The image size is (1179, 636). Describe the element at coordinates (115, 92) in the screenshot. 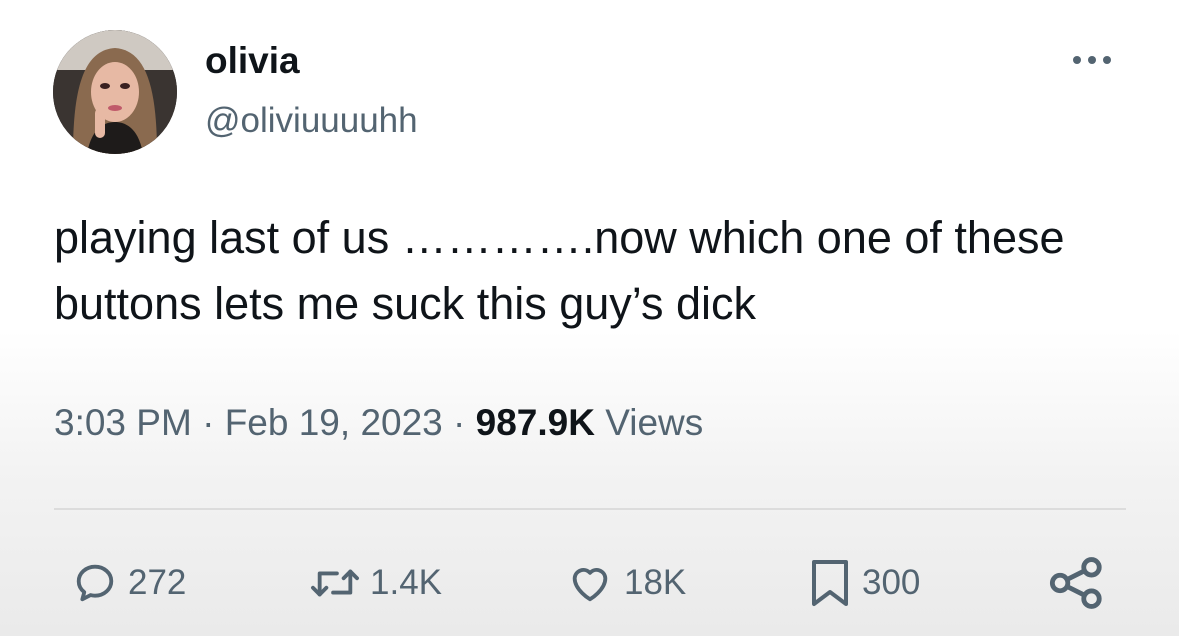

I see `avatar` at that location.